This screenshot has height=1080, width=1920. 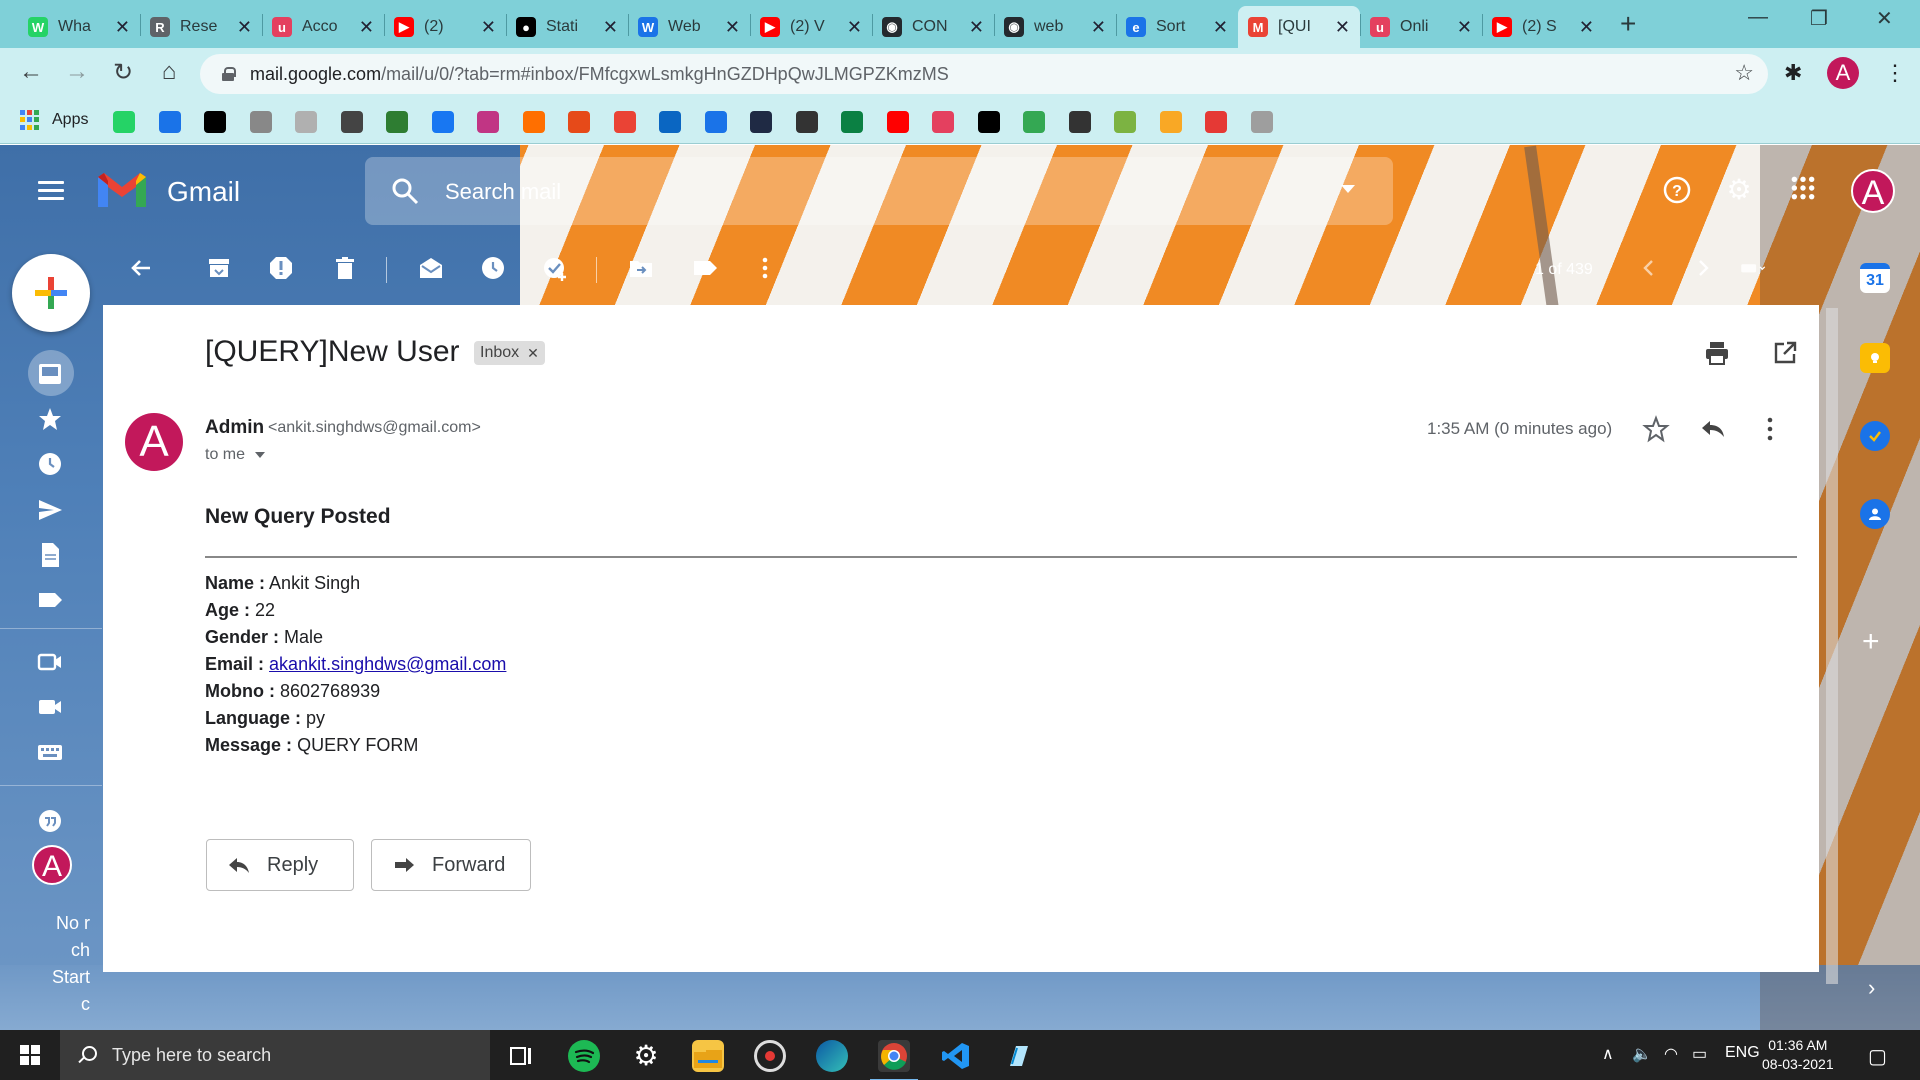 What do you see at coordinates (50, 662) in the screenshot?
I see `meet-new-meeting-icon` at bounding box center [50, 662].